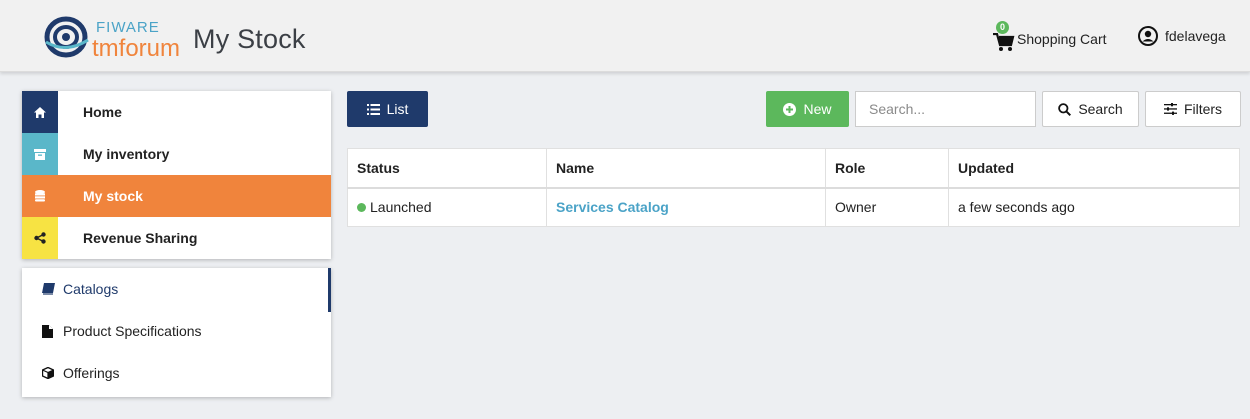  What do you see at coordinates (1100, 109) in the screenshot?
I see `search-button-label: Search` at bounding box center [1100, 109].